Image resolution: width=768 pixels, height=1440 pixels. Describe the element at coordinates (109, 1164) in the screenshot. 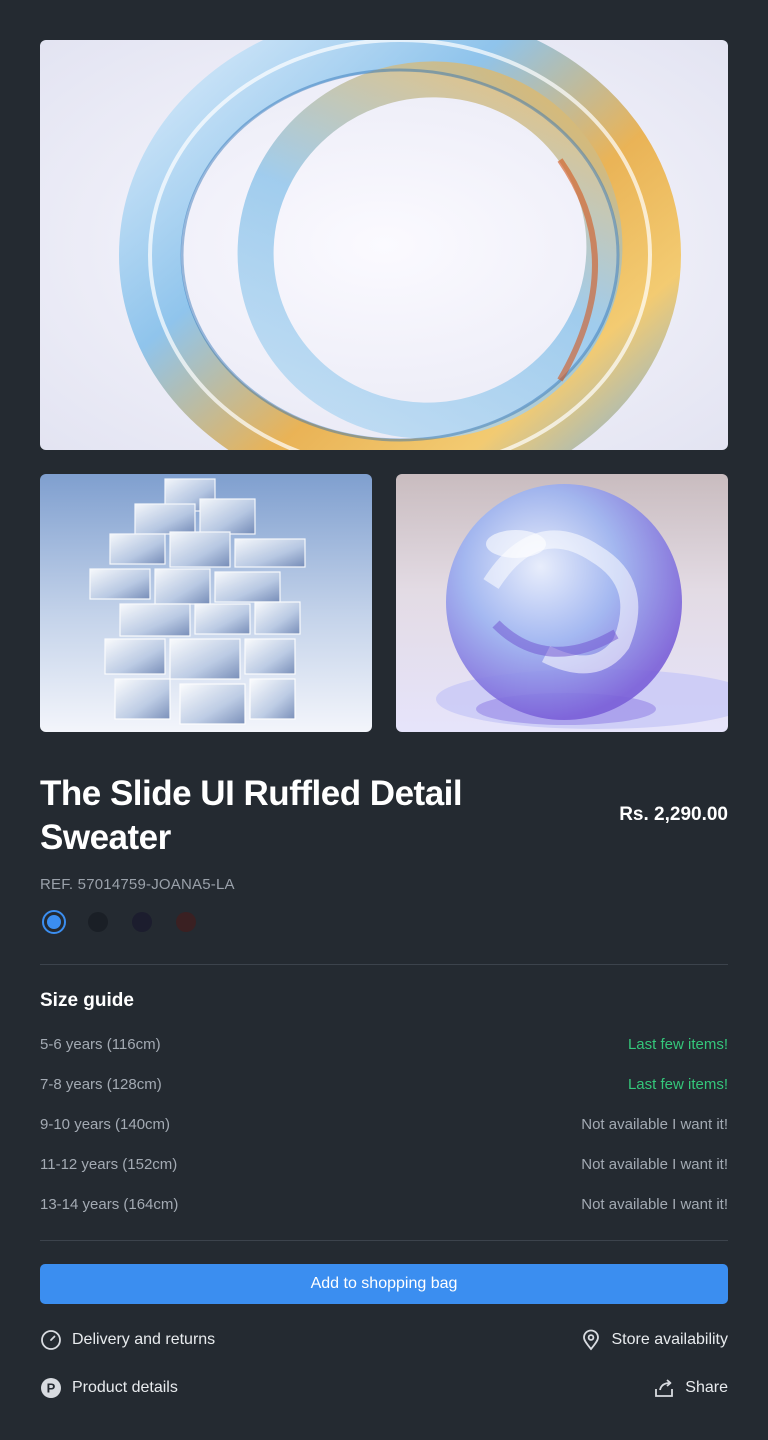

I see `size-label: 11-12 years (152cm)` at that location.